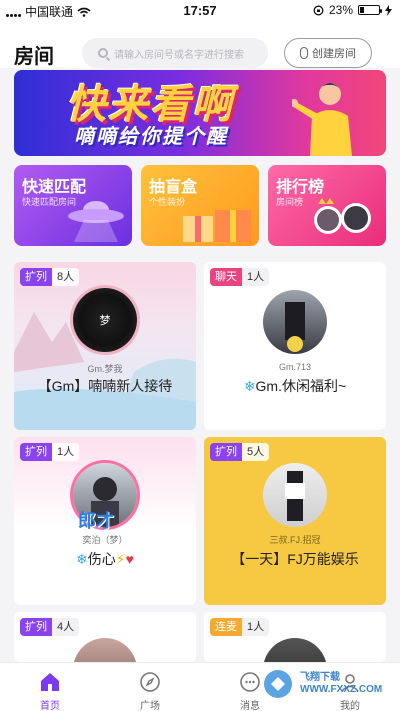 The width and height of the screenshot is (400, 711). I want to click on room-count: 5人, so click(256, 452).